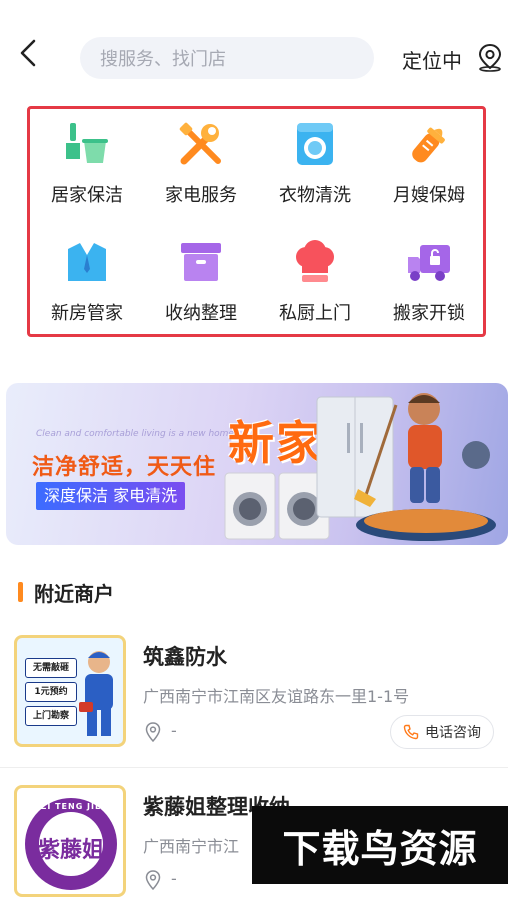 Image resolution: width=508 pixels, height=897 pixels. What do you see at coordinates (276, 443) in the screenshot?
I see `banner-big-text: 新家` at bounding box center [276, 443].